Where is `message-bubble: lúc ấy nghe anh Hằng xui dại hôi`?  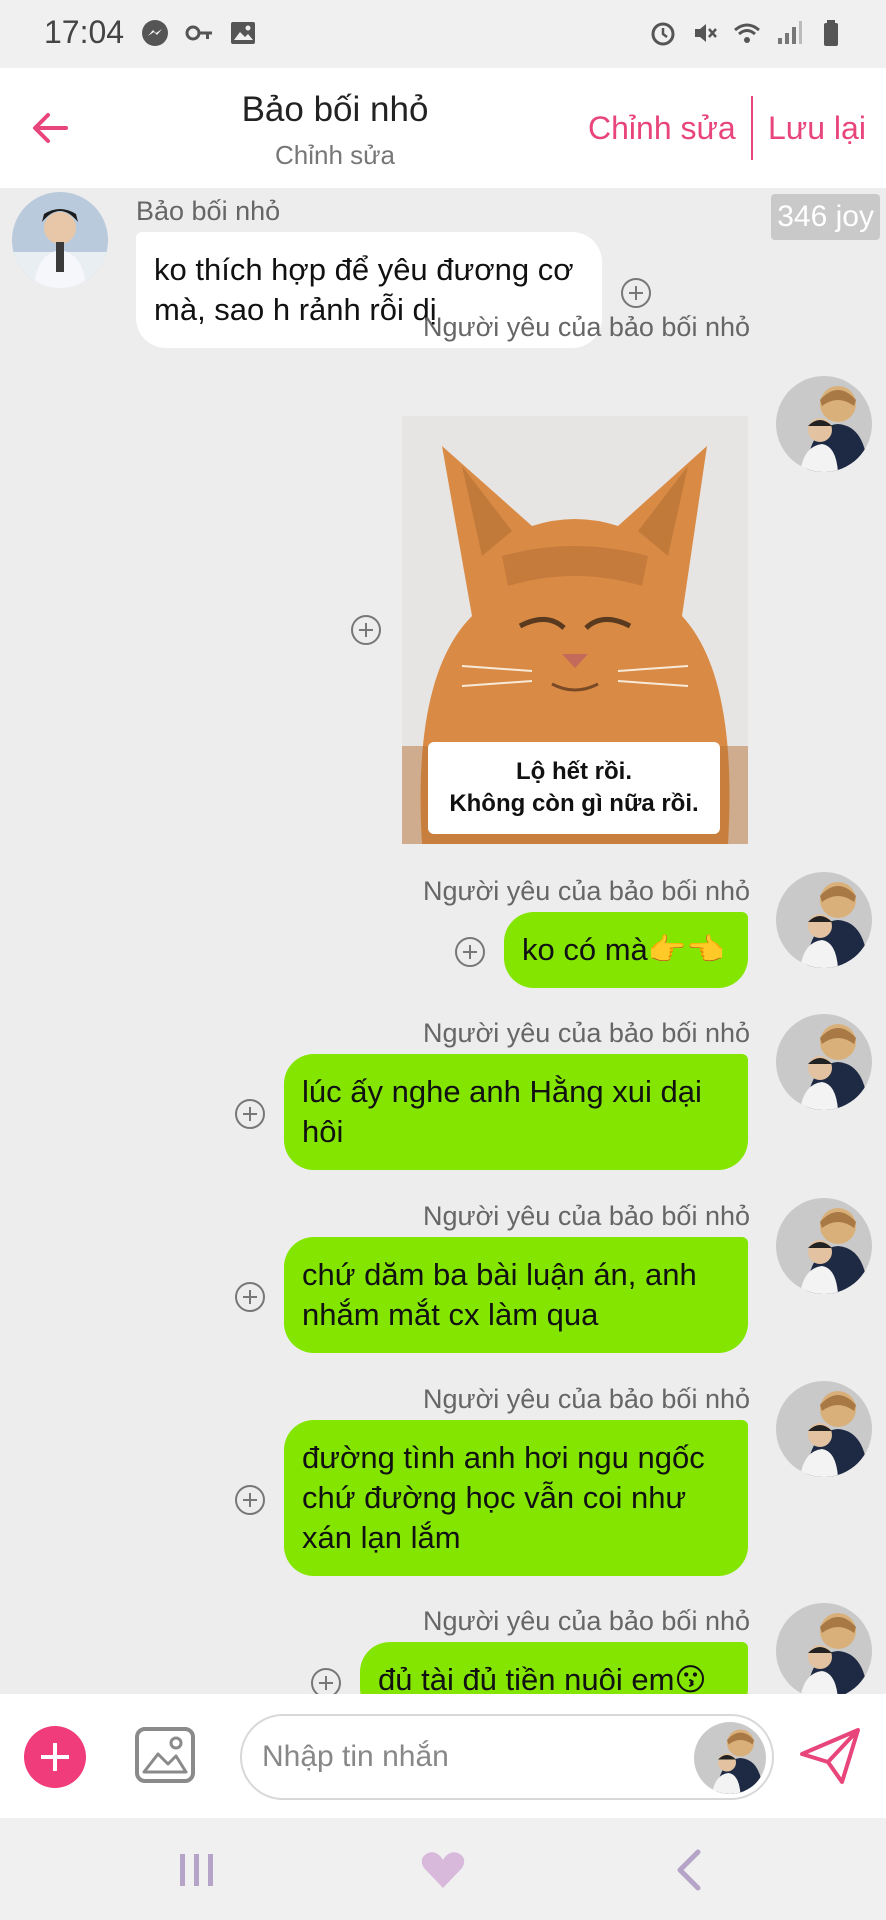 message-bubble: lúc ấy nghe anh Hằng xui dại hôi is located at coordinates (516, 1112).